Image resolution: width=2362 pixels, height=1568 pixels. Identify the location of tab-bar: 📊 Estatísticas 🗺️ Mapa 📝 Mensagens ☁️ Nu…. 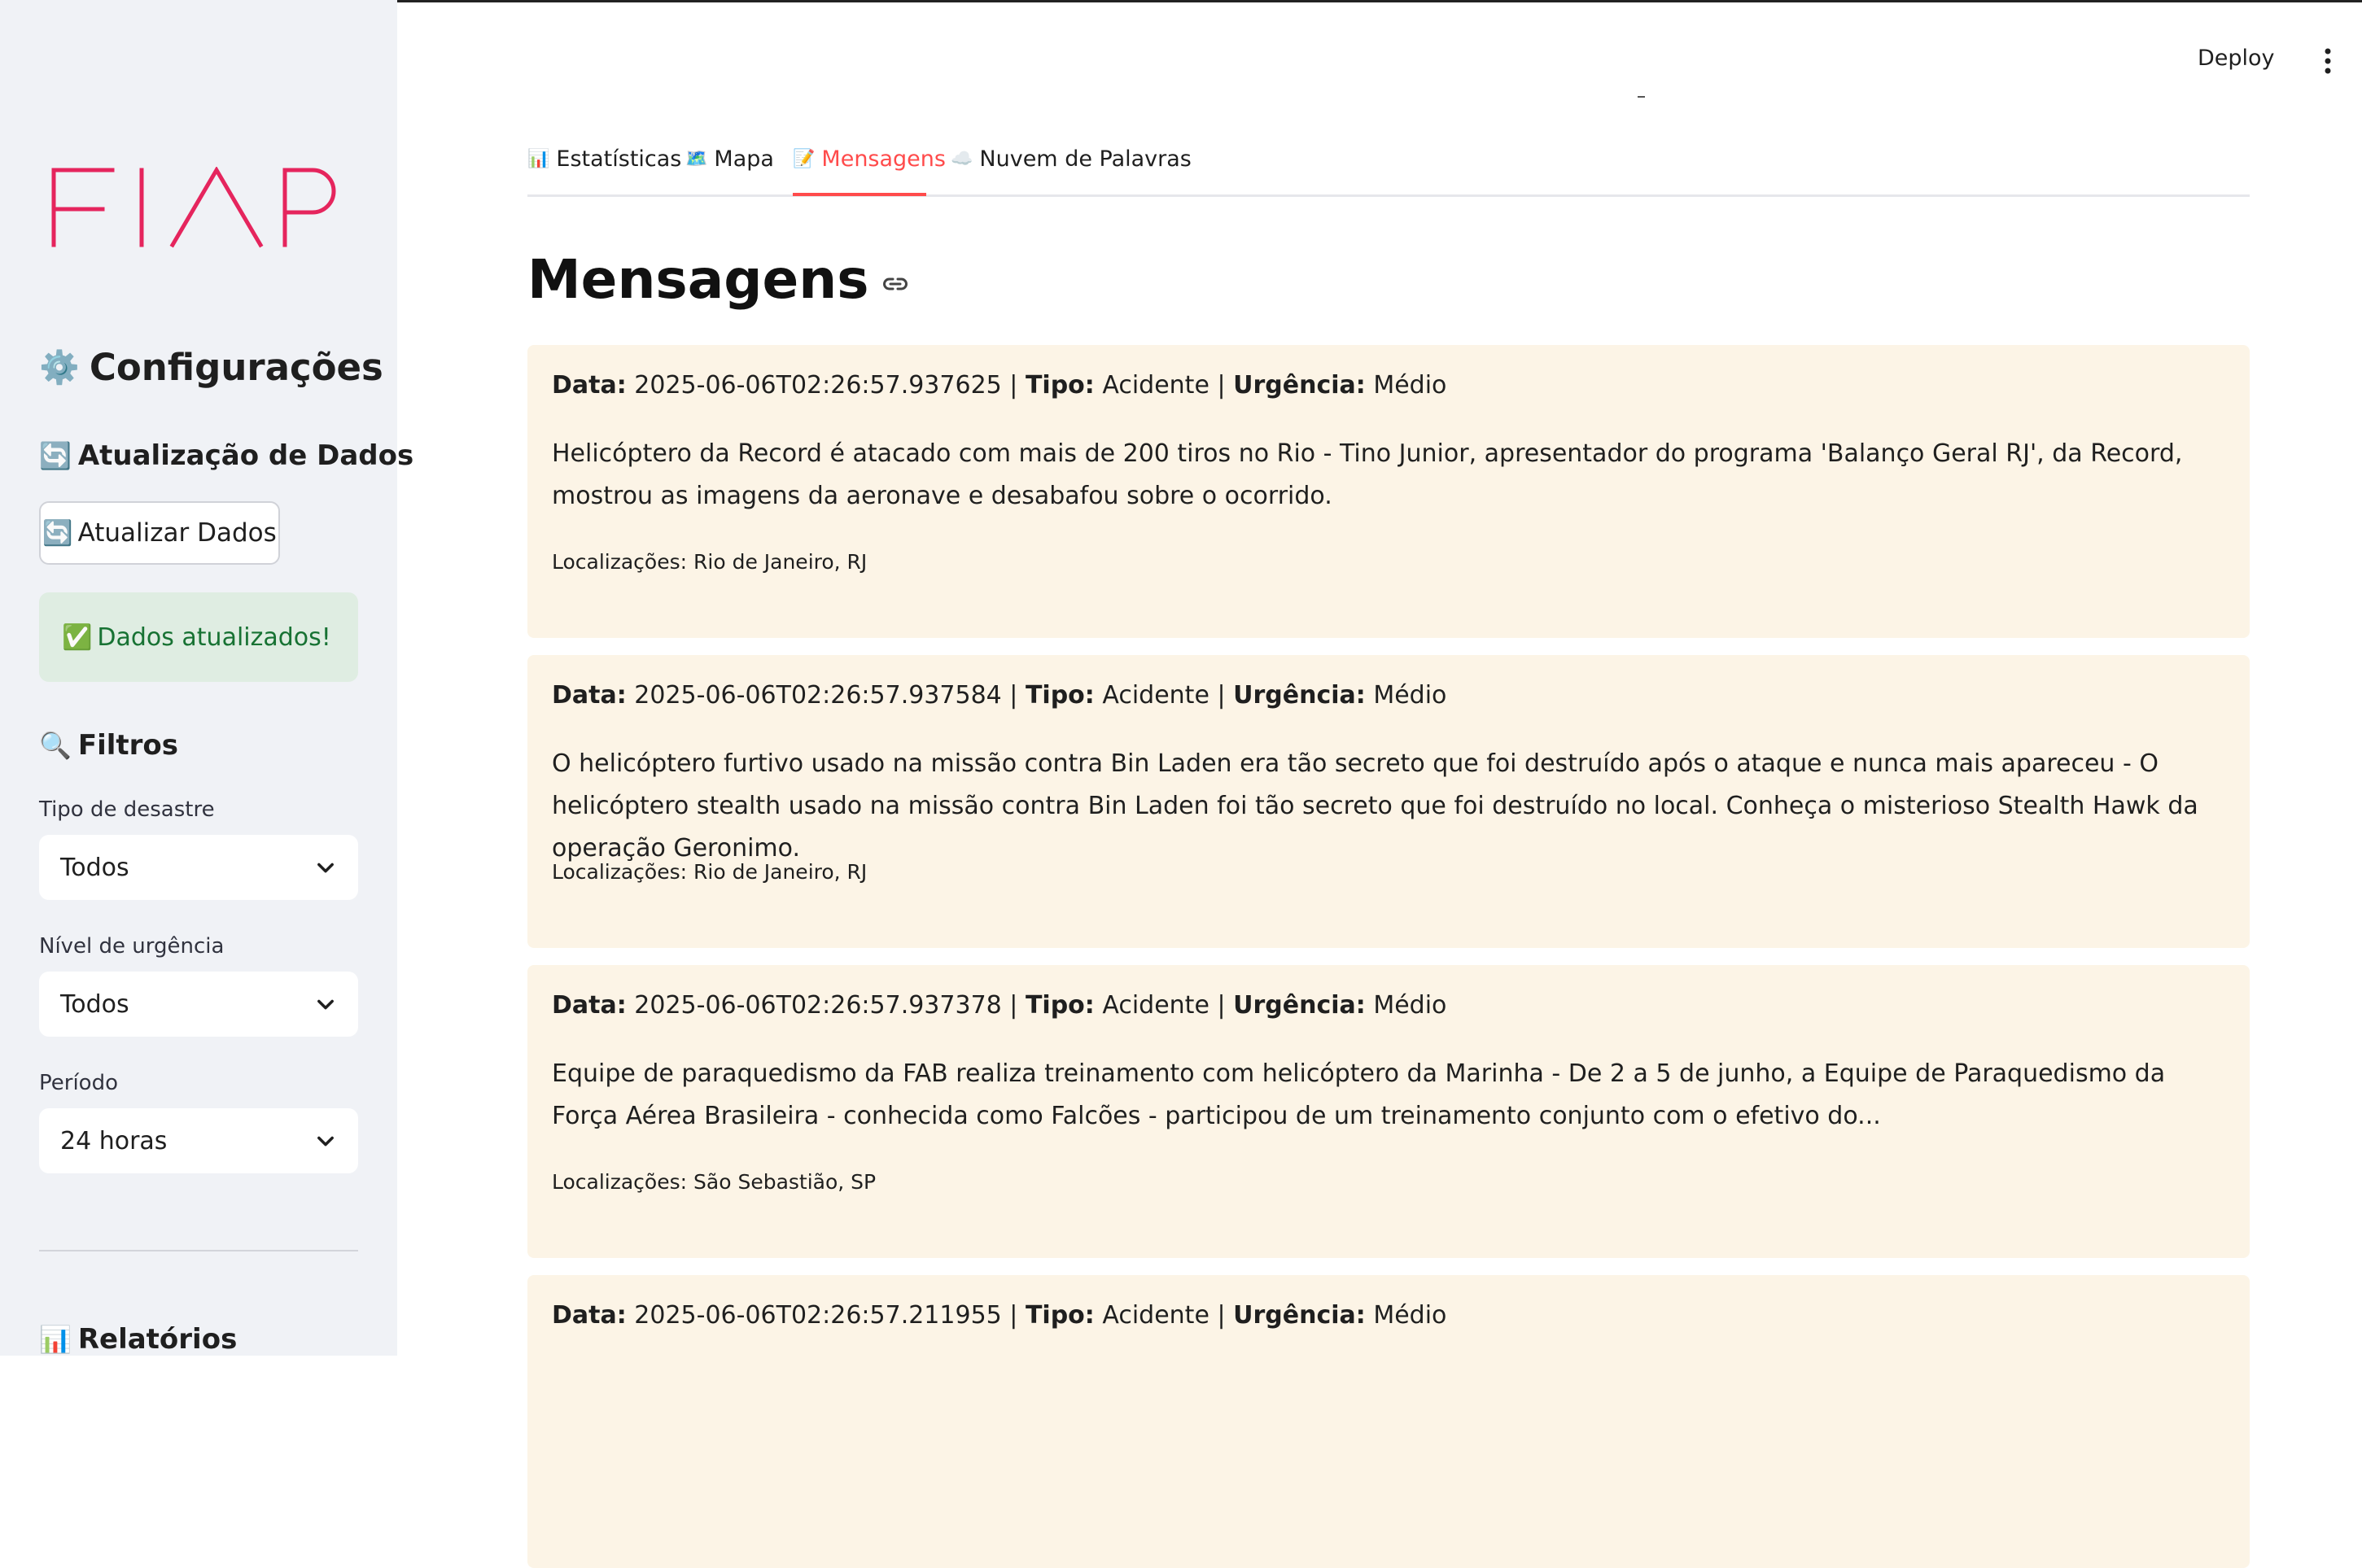
(1388, 170).